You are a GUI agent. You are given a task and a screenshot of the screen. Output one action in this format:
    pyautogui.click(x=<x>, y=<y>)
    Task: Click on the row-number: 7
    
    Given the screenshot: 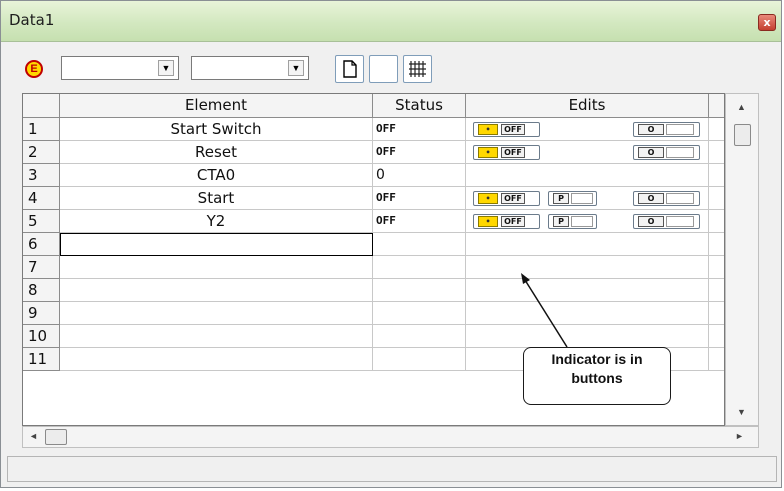 What is the action you would take?
    pyautogui.click(x=41, y=267)
    